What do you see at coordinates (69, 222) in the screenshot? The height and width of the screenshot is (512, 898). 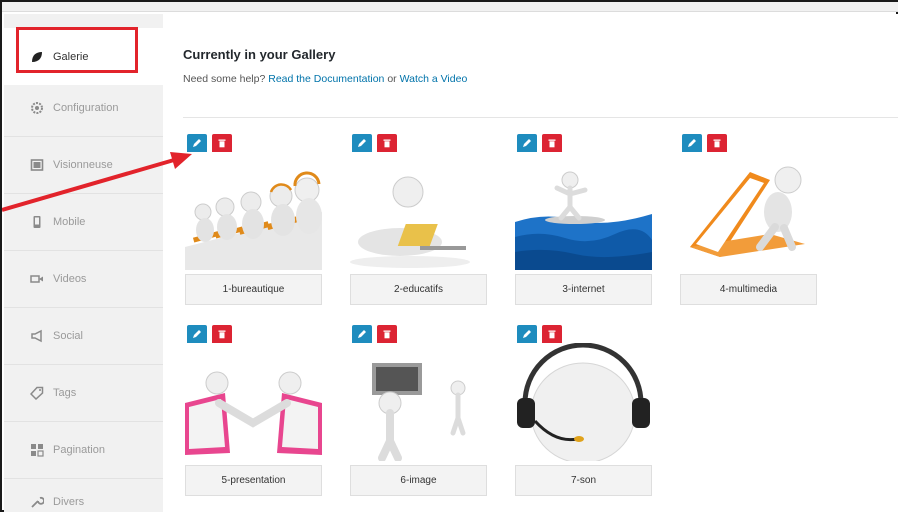 I see `sidebar-item-label: Mobile` at bounding box center [69, 222].